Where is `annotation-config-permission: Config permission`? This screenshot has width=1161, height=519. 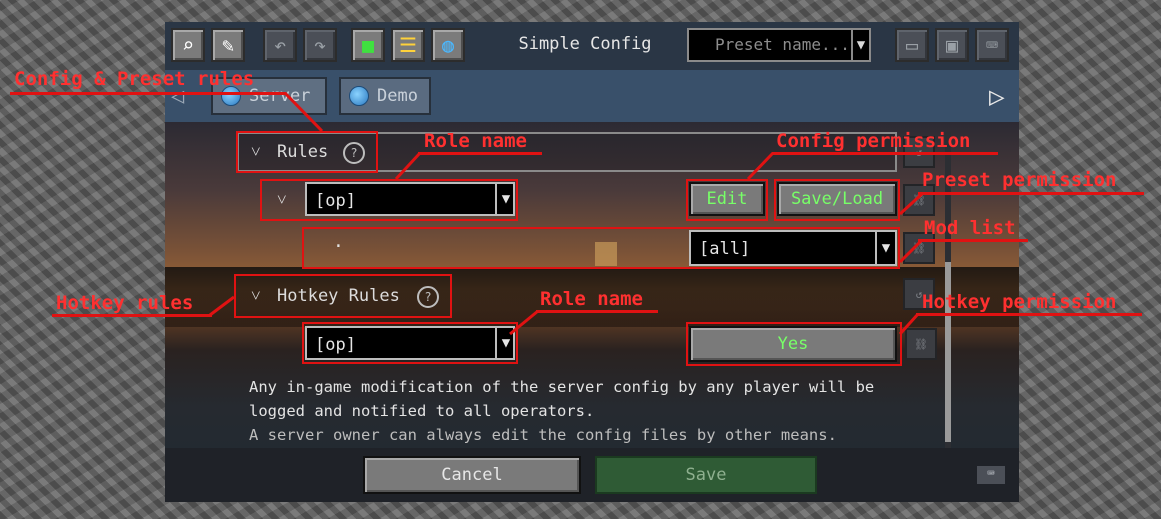
annotation-config-permission: Config permission is located at coordinates (873, 141).